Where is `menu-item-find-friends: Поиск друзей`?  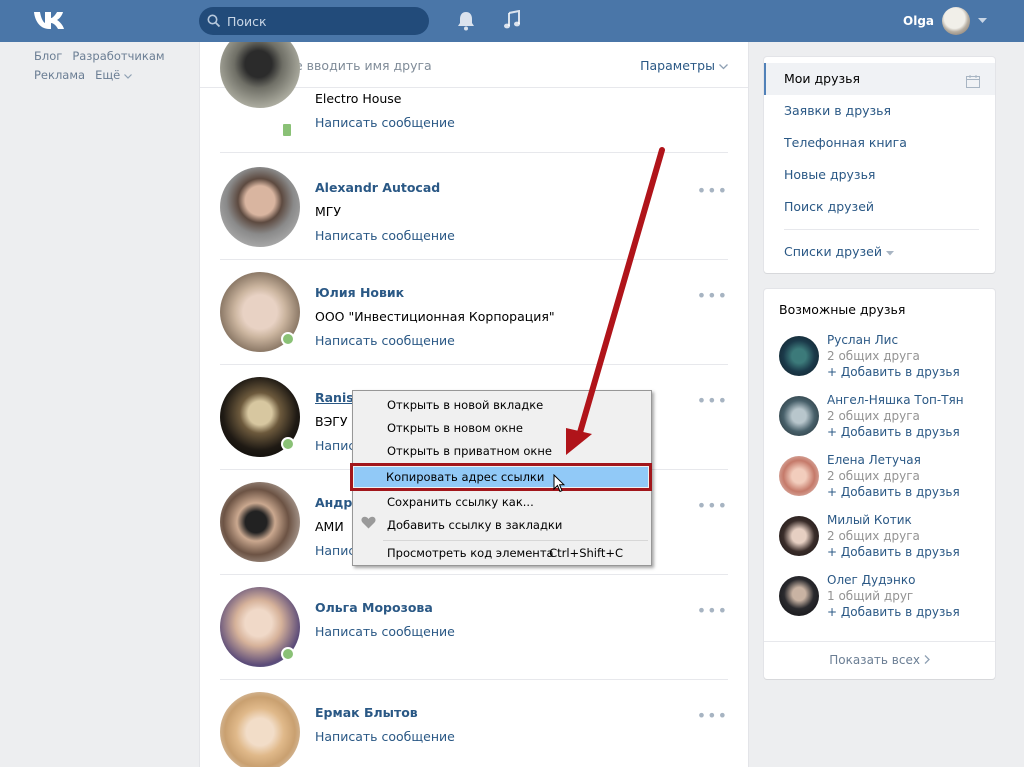 menu-item-find-friends: Поиск друзей is located at coordinates (829, 206).